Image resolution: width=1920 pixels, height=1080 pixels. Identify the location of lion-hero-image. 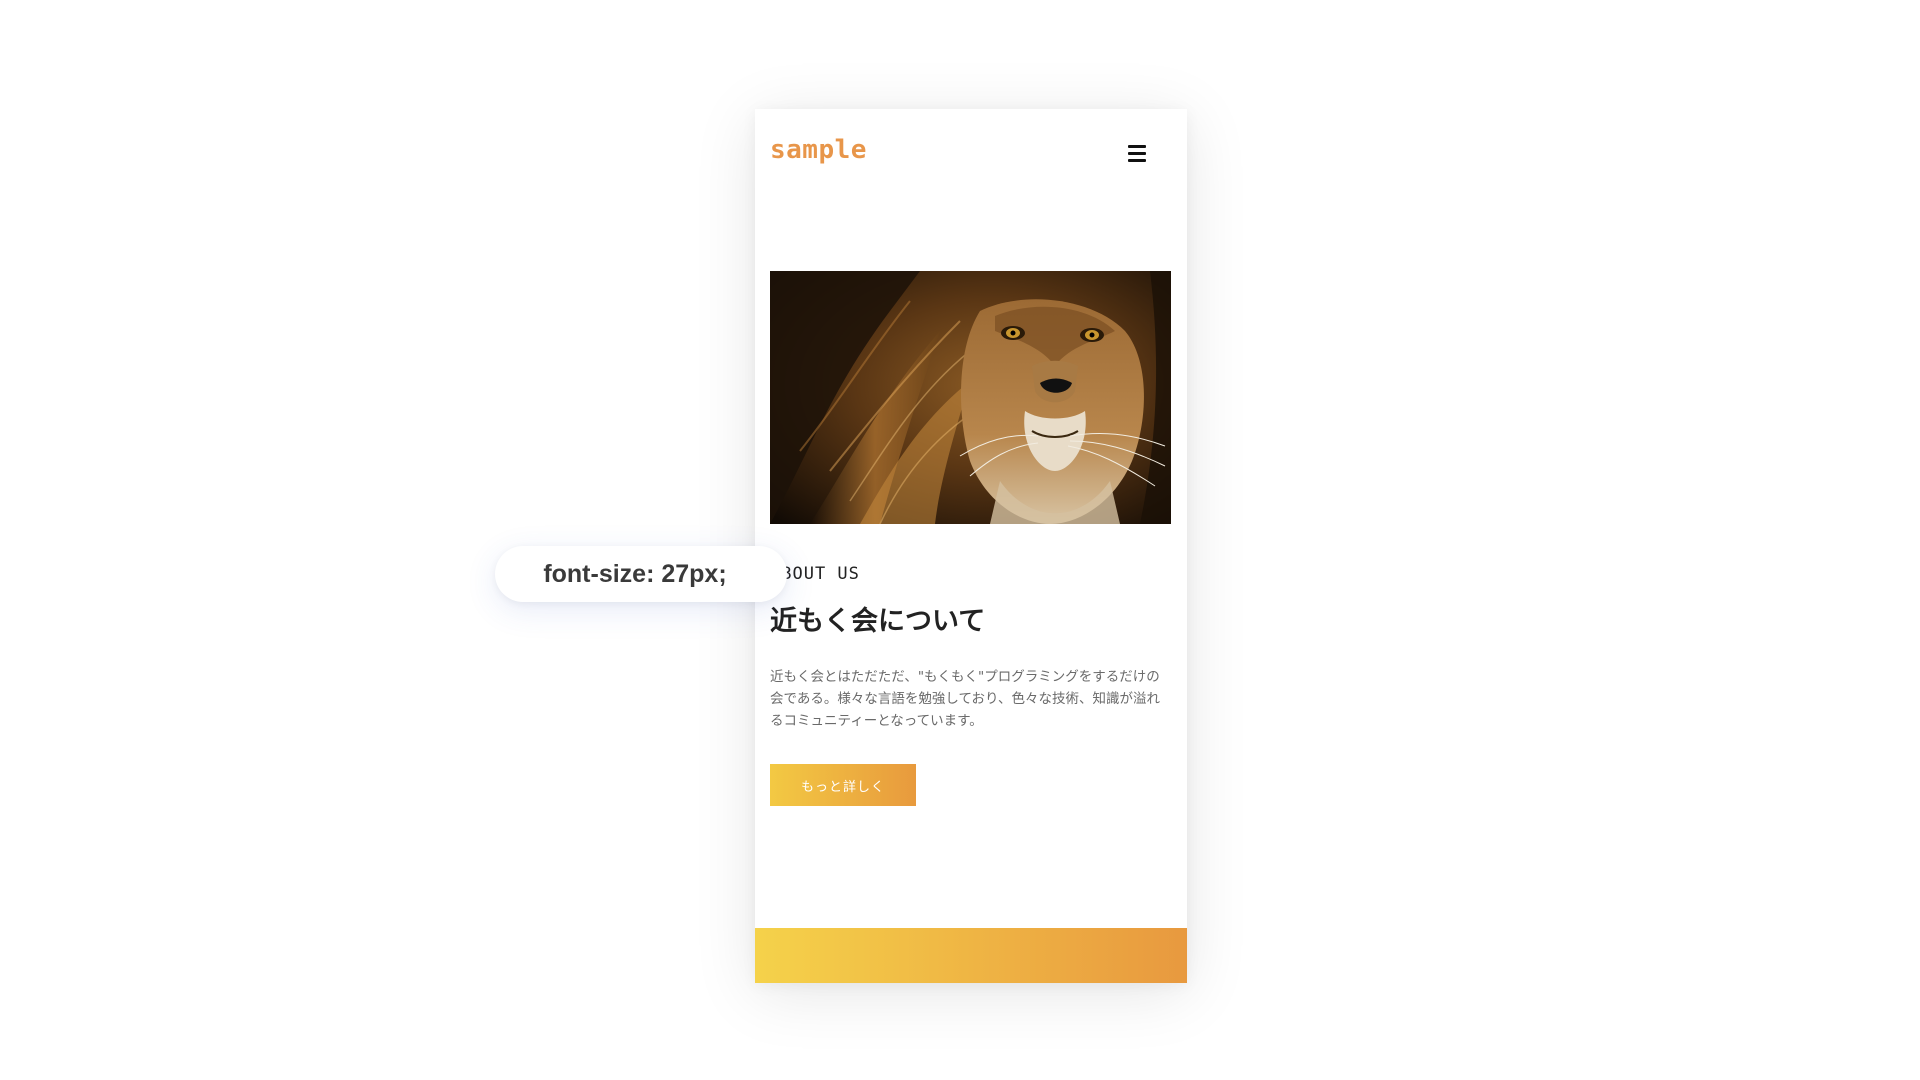
(970, 397).